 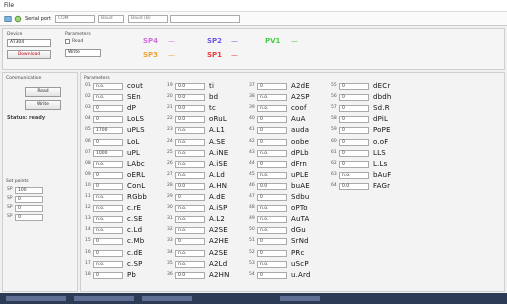 What do you see at coordinates (43, 92) in the screenshot?
I see `read-button: Read` at bounding box center [43, 92].